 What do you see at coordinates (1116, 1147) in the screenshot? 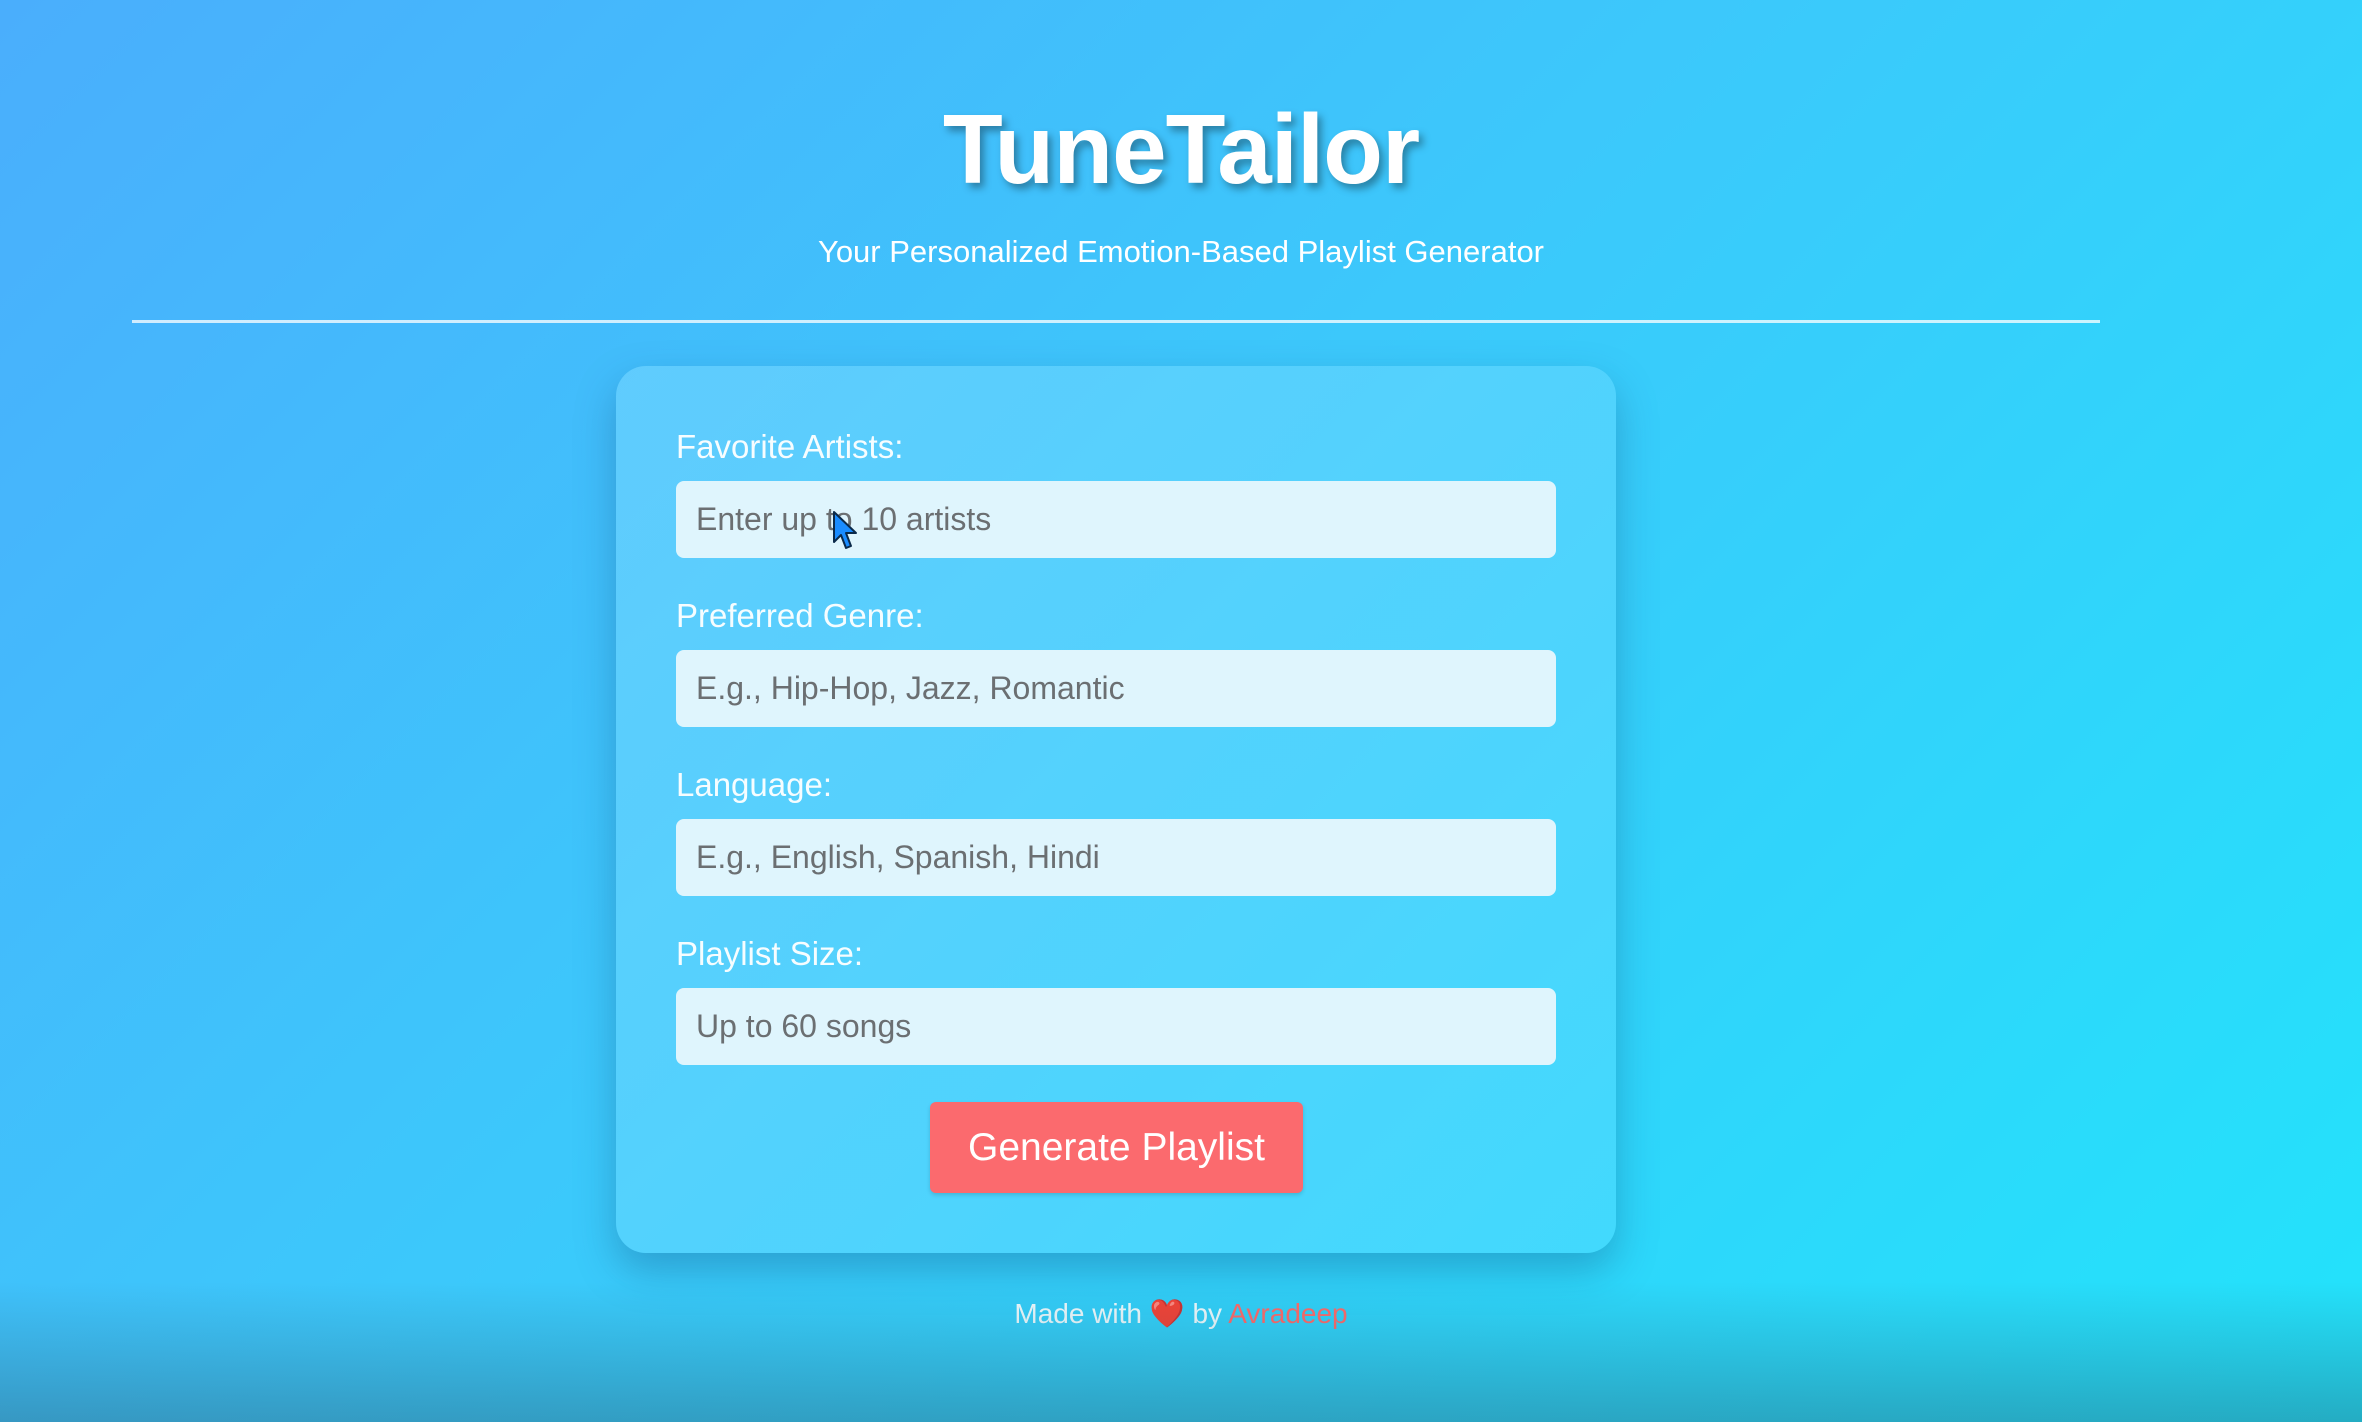
I see `generate-playlist-button: Generate Playlist` at bounding box center [1116, 1147].